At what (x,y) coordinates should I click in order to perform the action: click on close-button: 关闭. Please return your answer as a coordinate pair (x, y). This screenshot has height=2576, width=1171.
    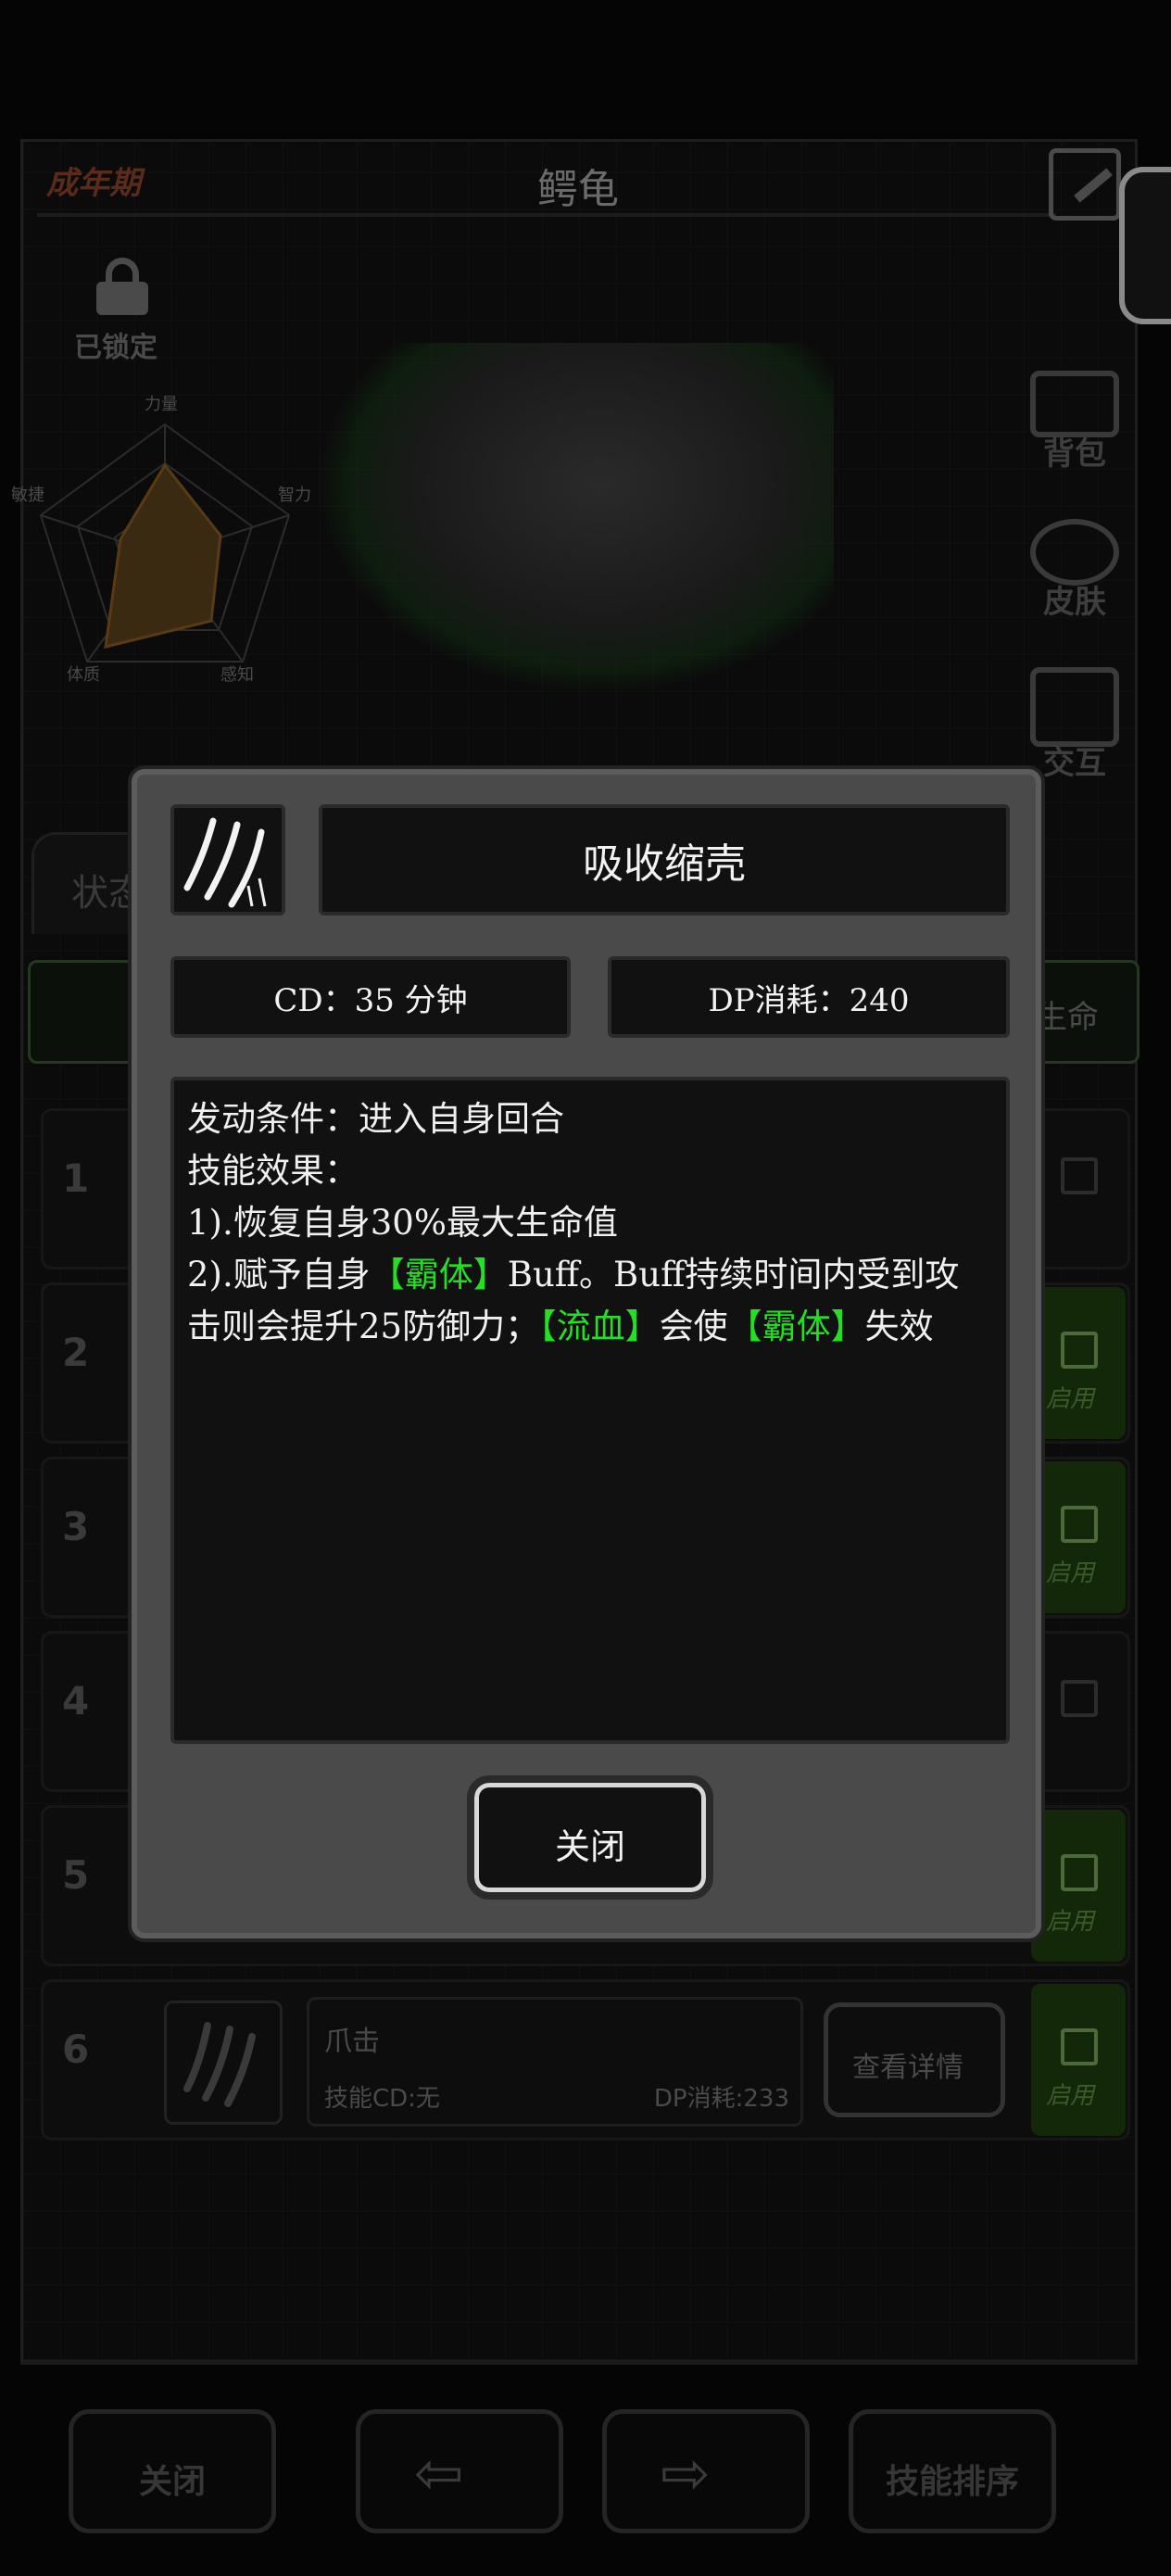
    Looking at the image, I should click on (173, 2471).